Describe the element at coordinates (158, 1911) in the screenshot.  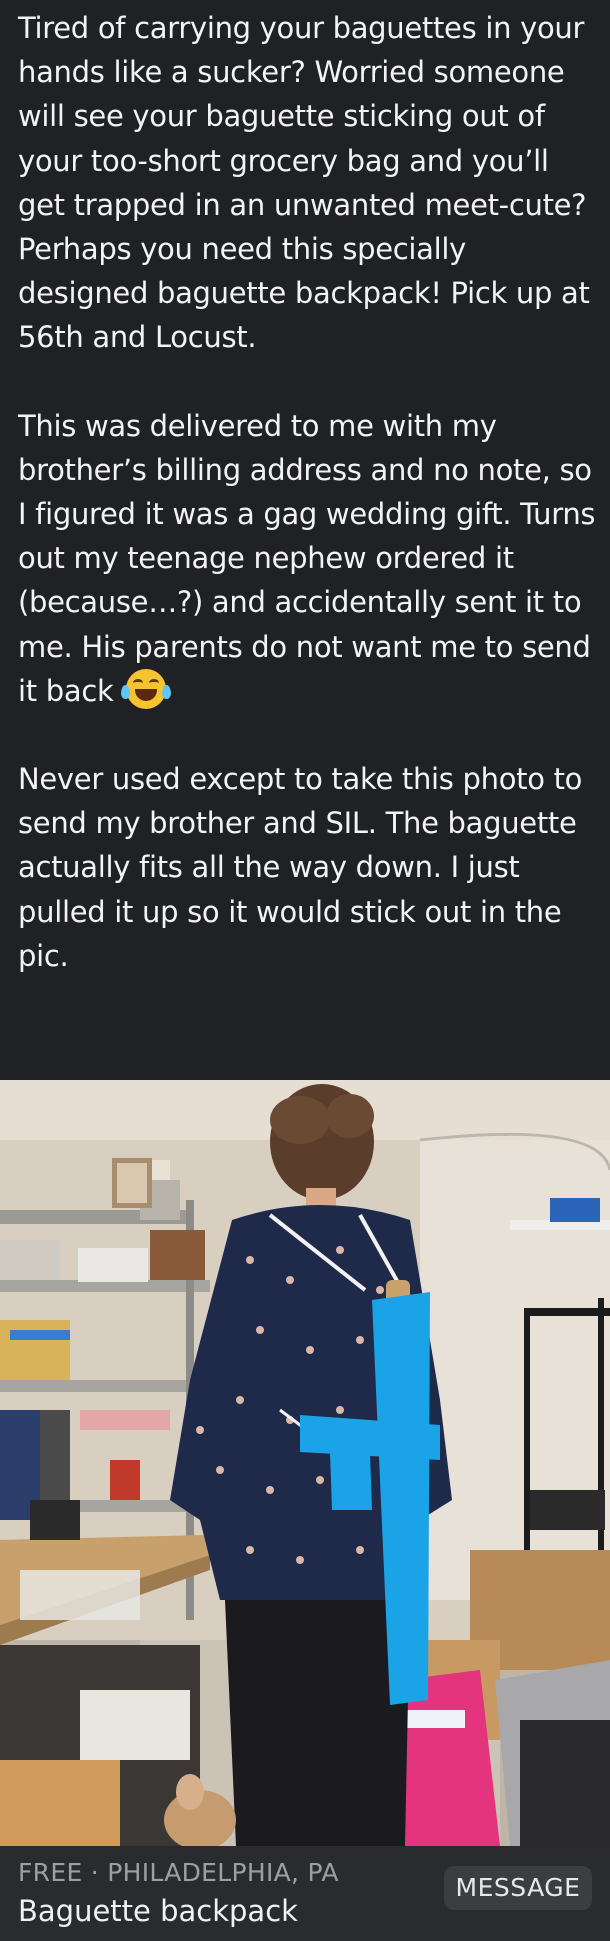
I see `listing-title: Baguette backpack` at that location.